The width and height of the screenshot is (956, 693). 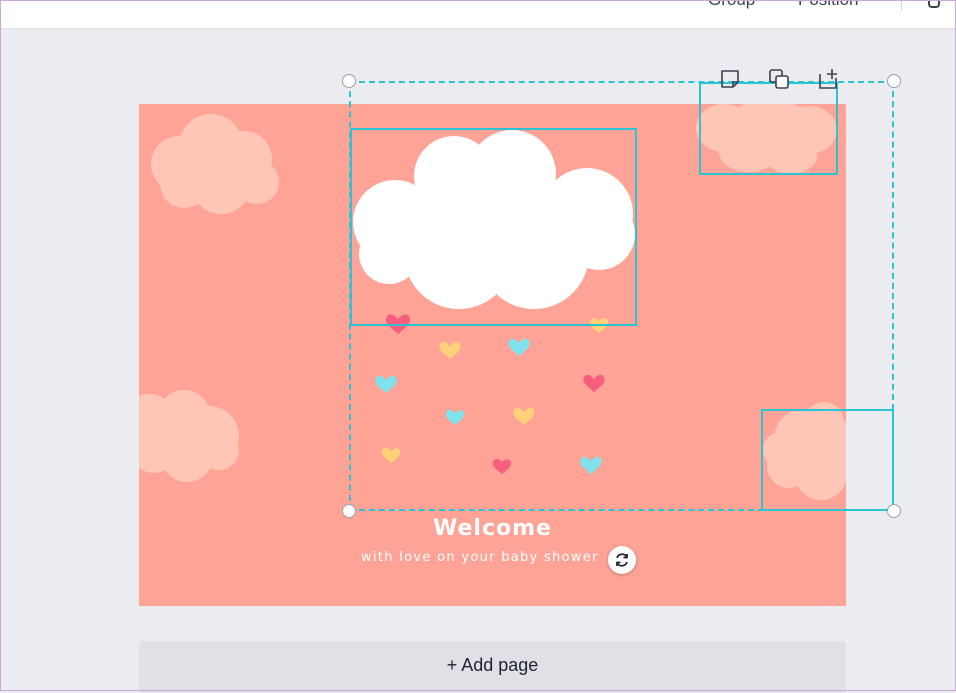 I want to click on position-button: Position, so click(x=828, y=5).